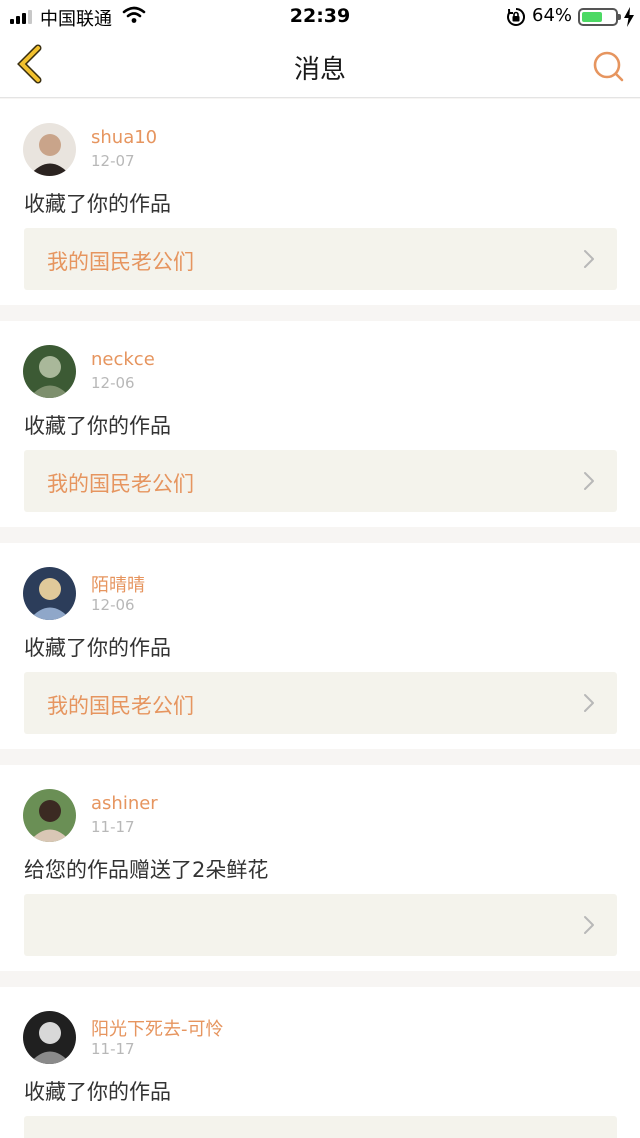 The image size is (640, 1138). I want to click on username-link: 阳光下死去-可怜, so click(157, 1028).